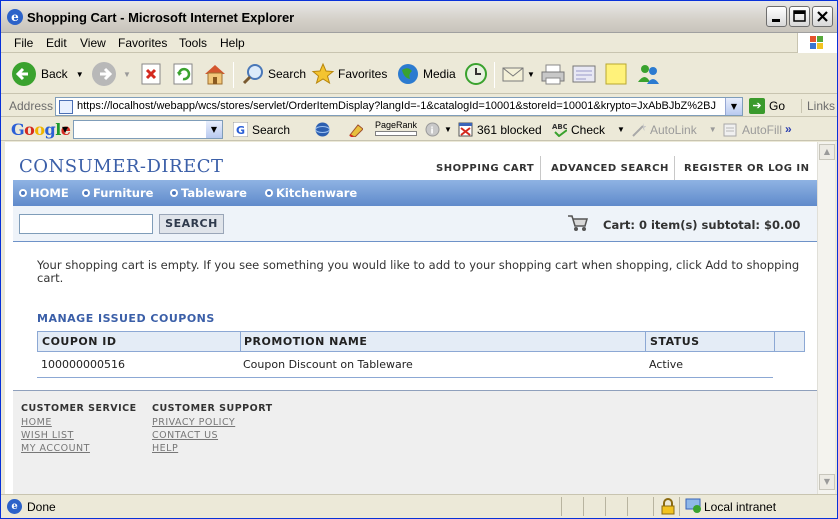 This screenshot has height=519, width=838. Describe the element at coordinates (148, 129) in the screenshot. I see `google-search-input: ▼` at that location.